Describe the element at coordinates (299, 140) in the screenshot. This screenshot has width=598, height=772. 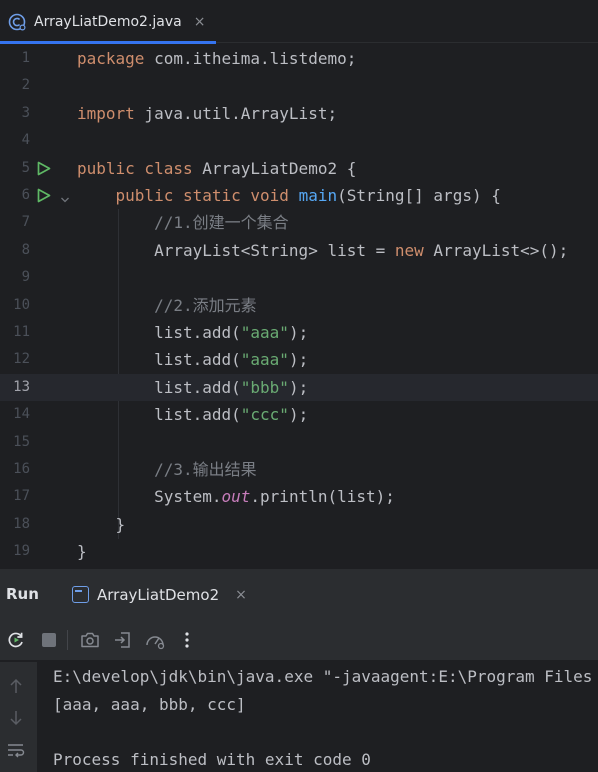
I see `code-line: 4` at that location.